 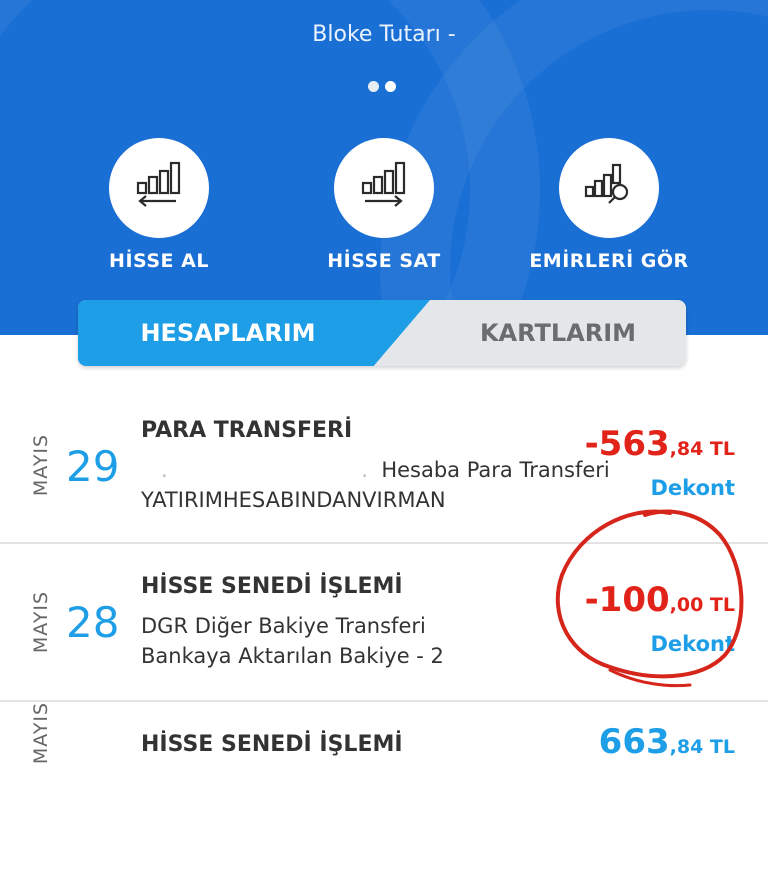 I want to click on transaction-title: PARA TRANSFERİ, so click(x=247, y=430).